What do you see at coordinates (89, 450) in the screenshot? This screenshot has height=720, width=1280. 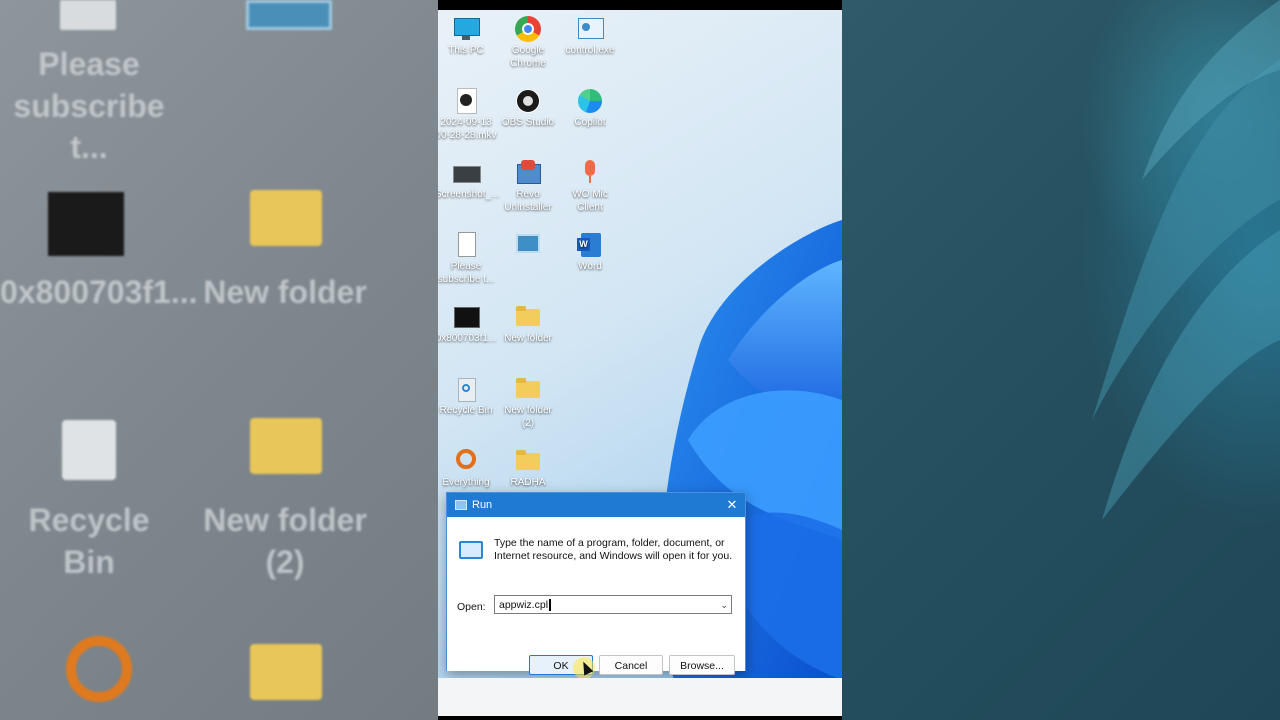 I see `blurred-recycle-bin-icon` at bounding box center [89, 450].